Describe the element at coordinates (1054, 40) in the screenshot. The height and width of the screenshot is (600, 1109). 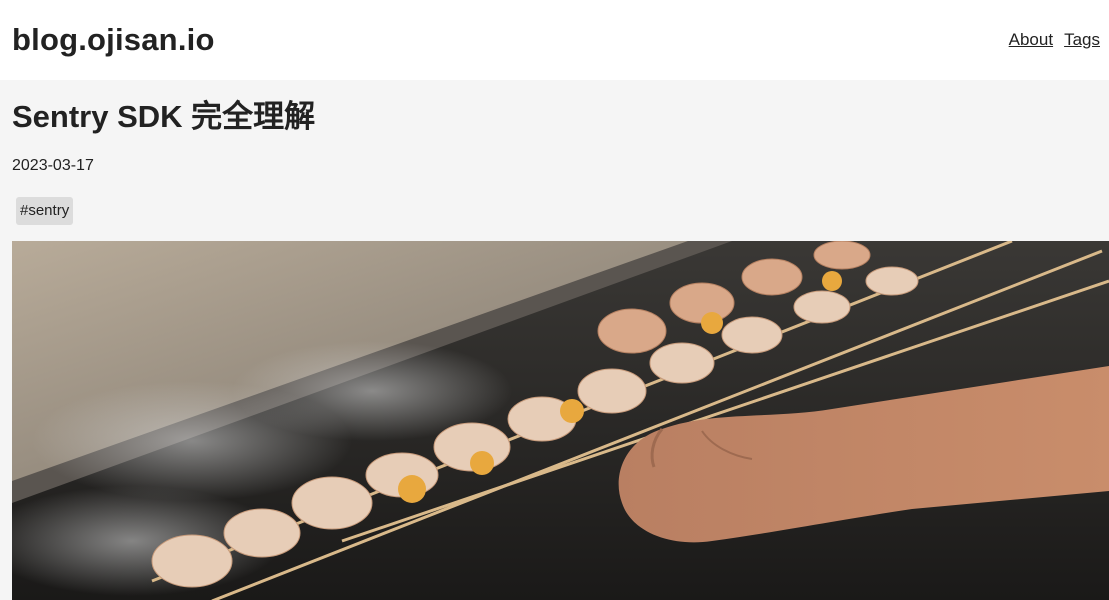
I see `nav: About Tags` at that location.